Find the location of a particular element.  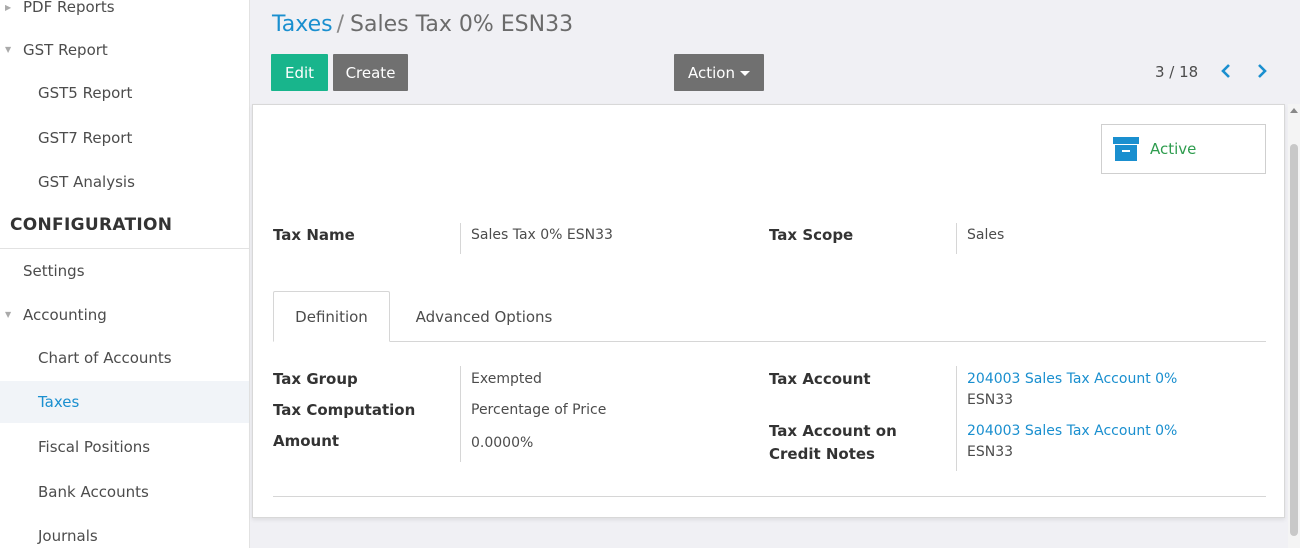

sidebar-item-pdf-reports: ▶ PDF Reports is located at coordinates (124, 9).